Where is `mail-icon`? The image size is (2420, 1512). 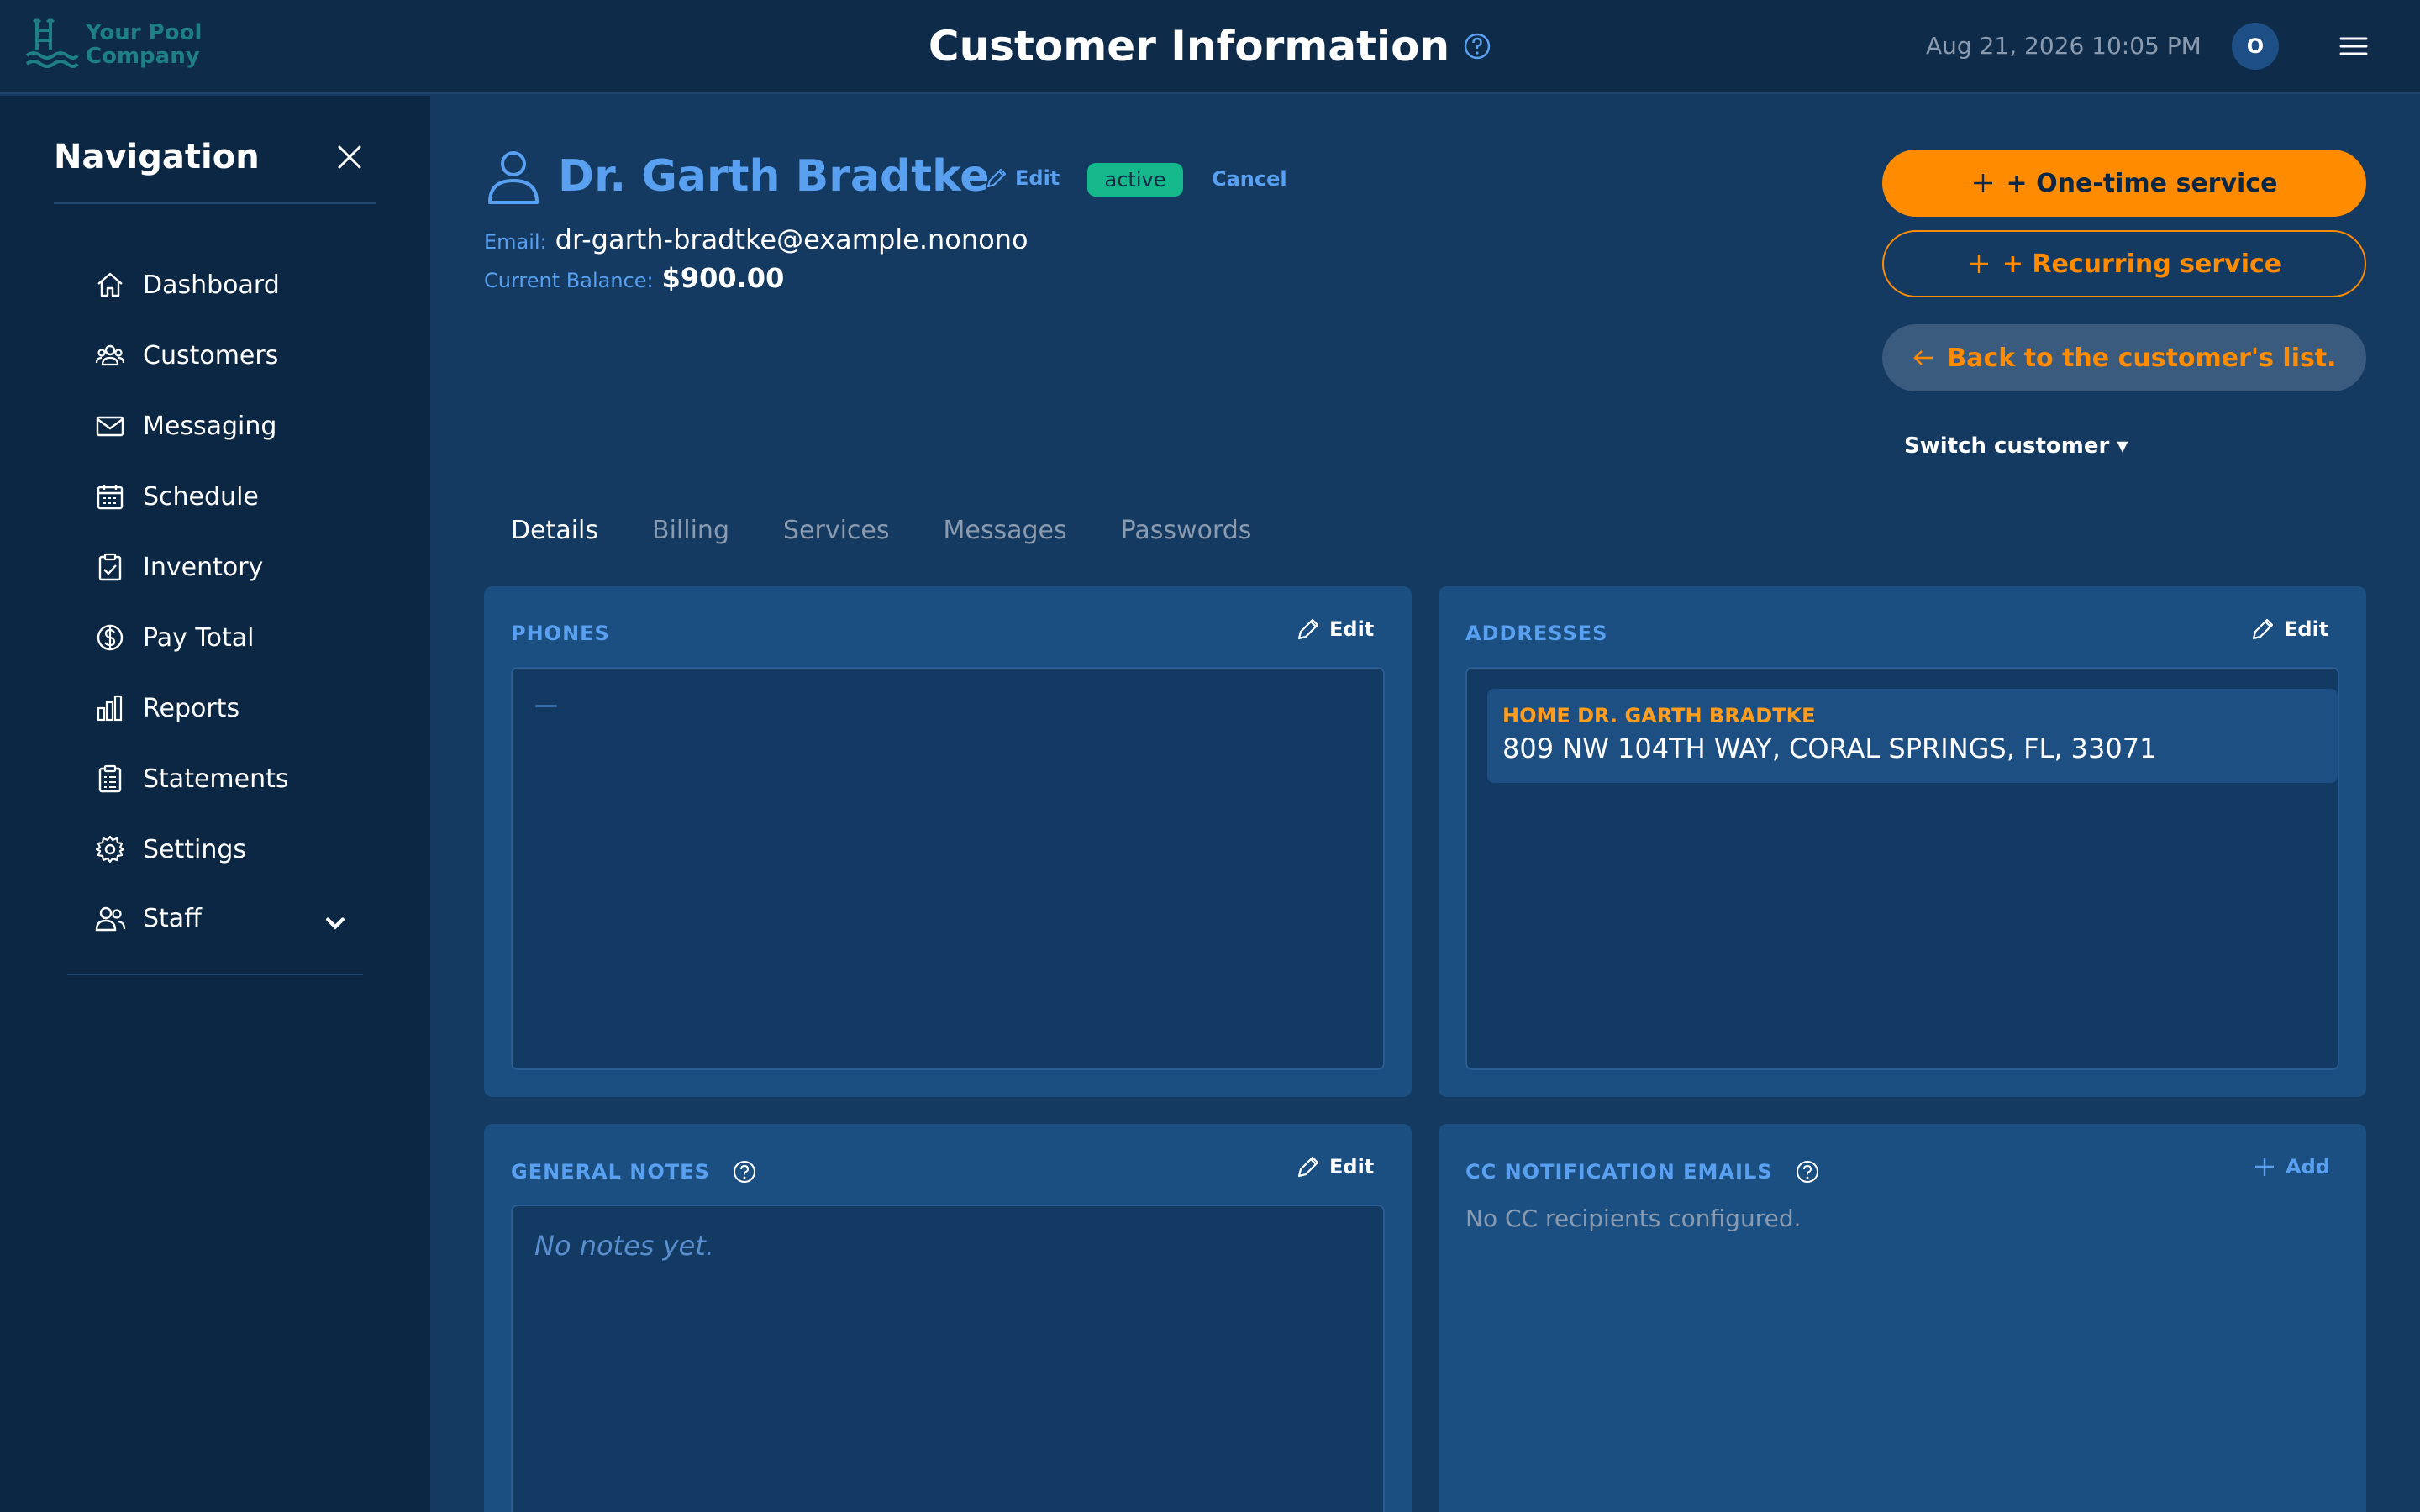 mail-icon is located at coordinates (110, 426).